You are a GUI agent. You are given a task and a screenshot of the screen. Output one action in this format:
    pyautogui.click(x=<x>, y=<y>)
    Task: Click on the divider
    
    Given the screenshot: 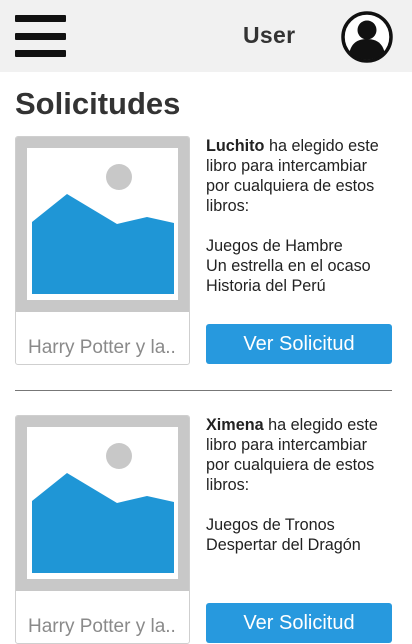 What is the action you would take?
    pyautogui.click(x=203, y=390)
    